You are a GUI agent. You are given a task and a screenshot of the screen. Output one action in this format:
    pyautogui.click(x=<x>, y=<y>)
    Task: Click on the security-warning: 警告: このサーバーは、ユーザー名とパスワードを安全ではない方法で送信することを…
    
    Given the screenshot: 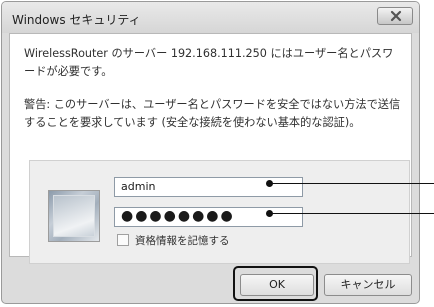 What is the action you would take?
    pyautogui.click(x=212, y=113)
    